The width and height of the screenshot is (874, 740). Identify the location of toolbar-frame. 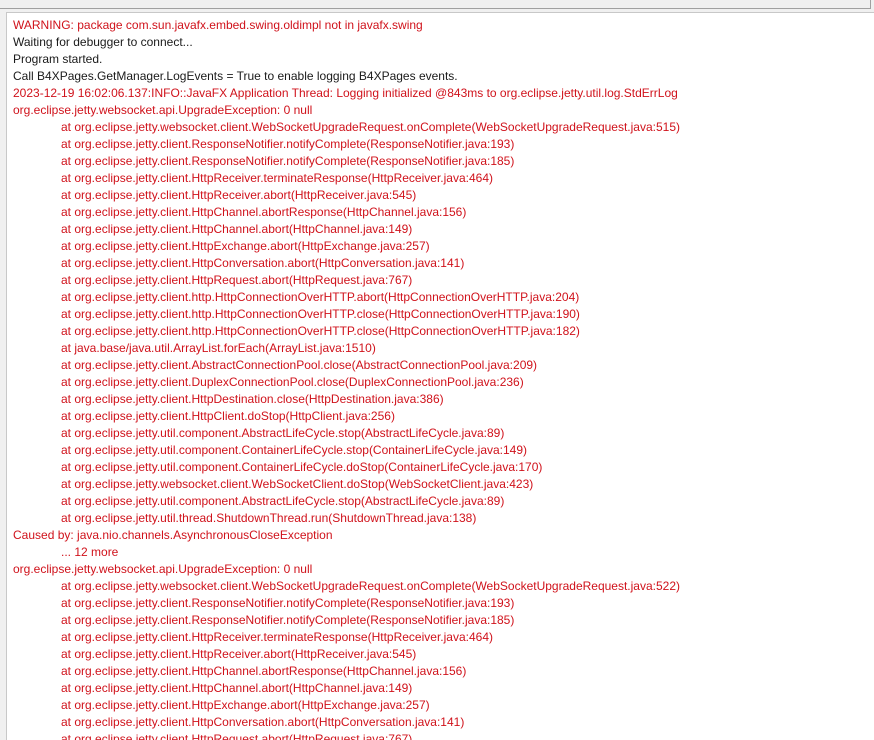
(435, 4).